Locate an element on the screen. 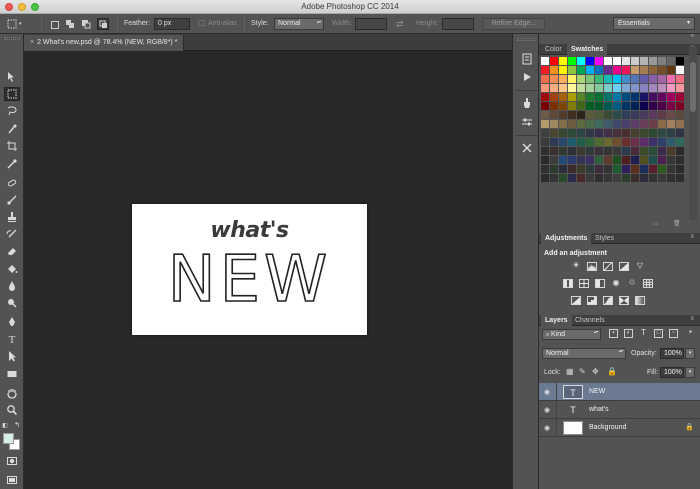 The image size is (700, 489). add-to-selection-icon is located at coordinates (70, 24).